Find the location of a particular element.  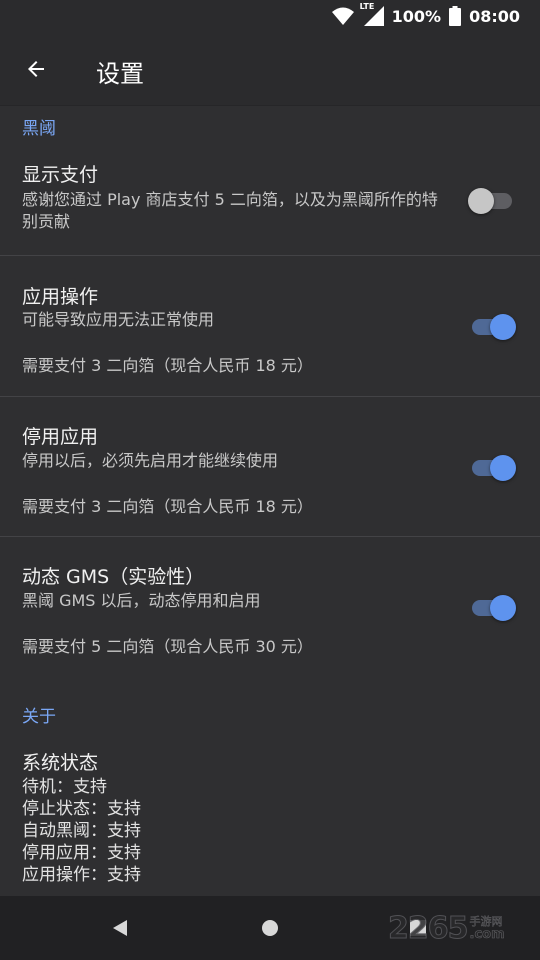

system-status-line: 停止状态：支持 is located at coordinates (81, 809).